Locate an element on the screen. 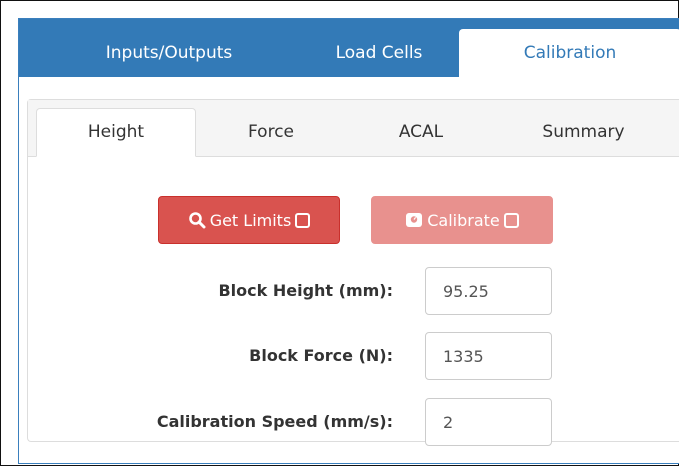  calibrate-button: Calibrate is located at coordinates (462, 220).